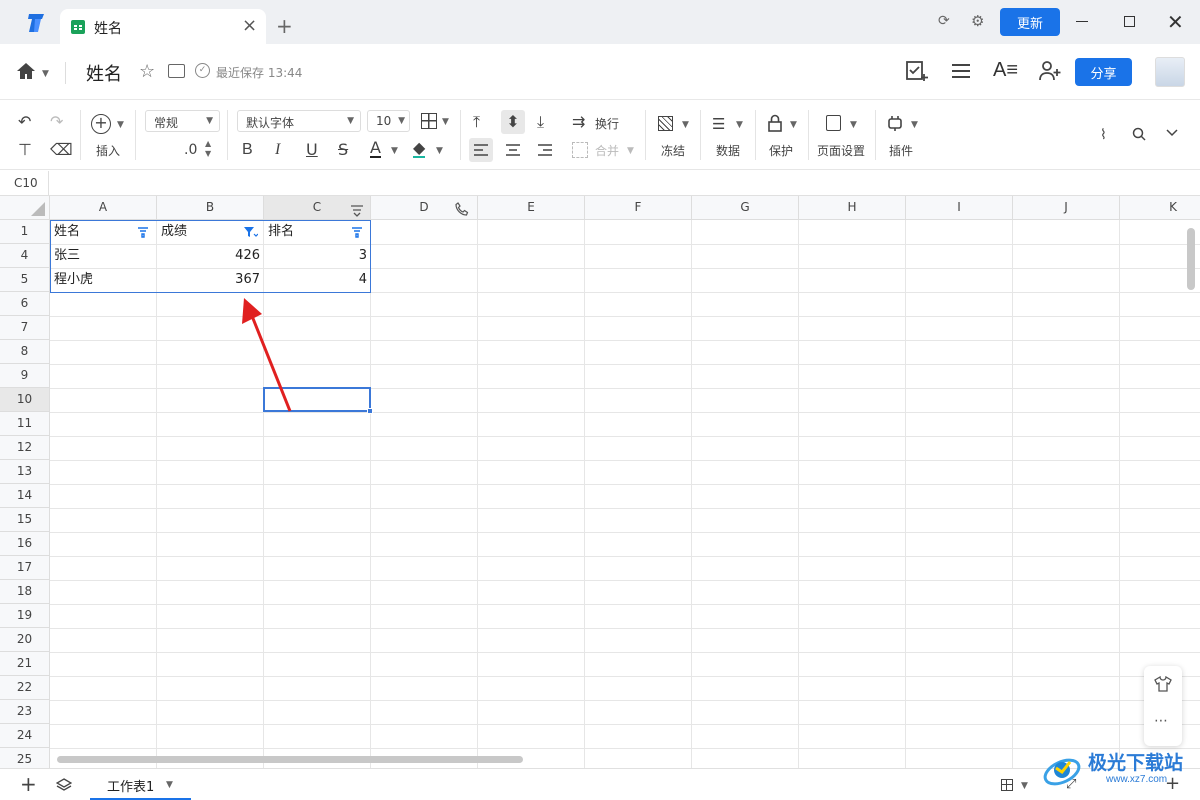 The image size is (1200, 800). Describe the element at coordinates (853, 125) in the screenshot. I see `page-setup-dropdown-icon: ▼` at that location.